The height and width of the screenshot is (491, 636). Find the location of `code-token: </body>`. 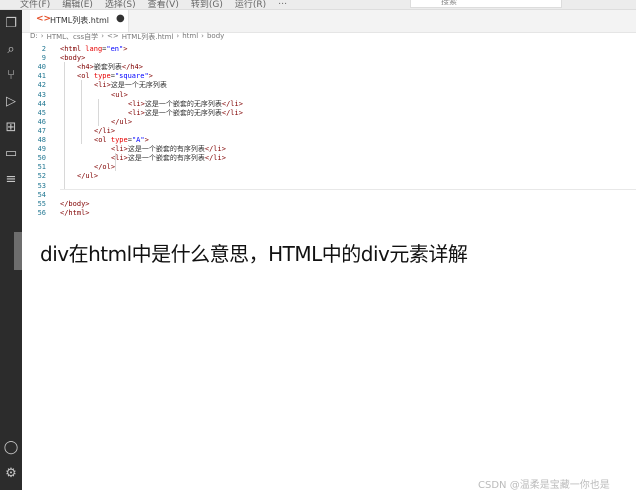

code-token: </body> is located at coordinates (75, 203).